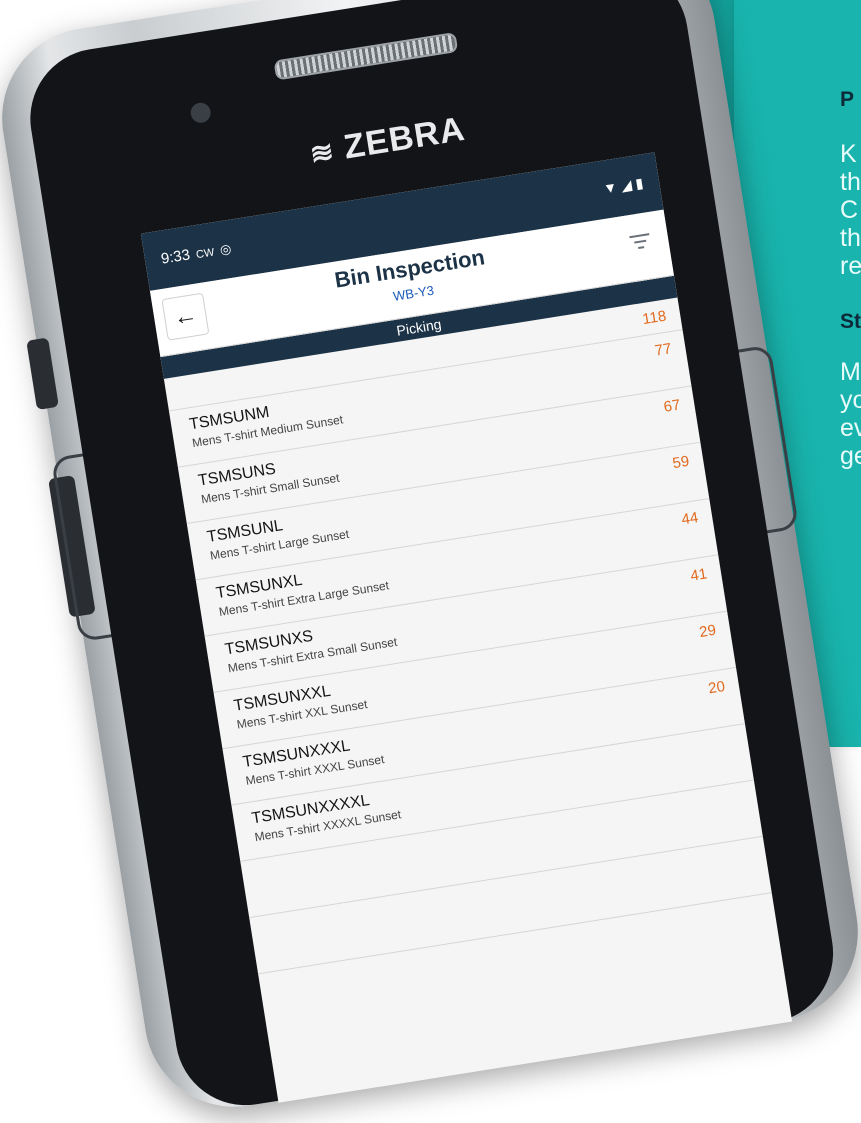 Image resolution: width=861 pixels, height=1123 pixels. Describe the element at coordinates (175, 257) in the screenshot. I see `status-time: 9:33` at that location.